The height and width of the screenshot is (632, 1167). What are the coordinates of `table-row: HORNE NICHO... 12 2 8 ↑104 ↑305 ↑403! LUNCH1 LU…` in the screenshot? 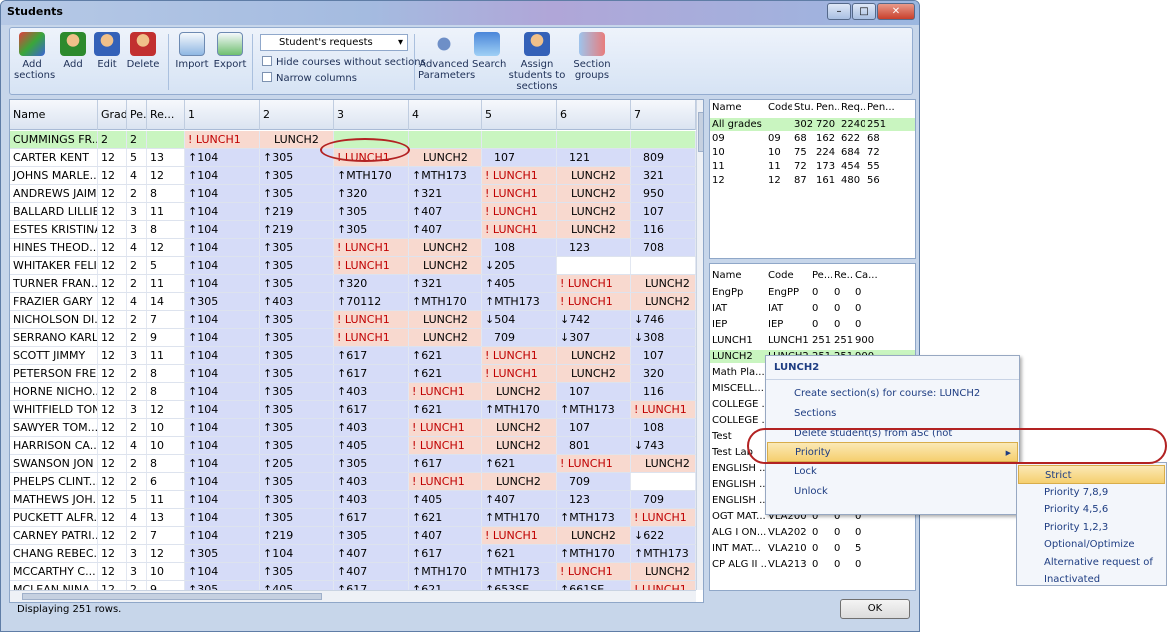 It's located at (353, 392).